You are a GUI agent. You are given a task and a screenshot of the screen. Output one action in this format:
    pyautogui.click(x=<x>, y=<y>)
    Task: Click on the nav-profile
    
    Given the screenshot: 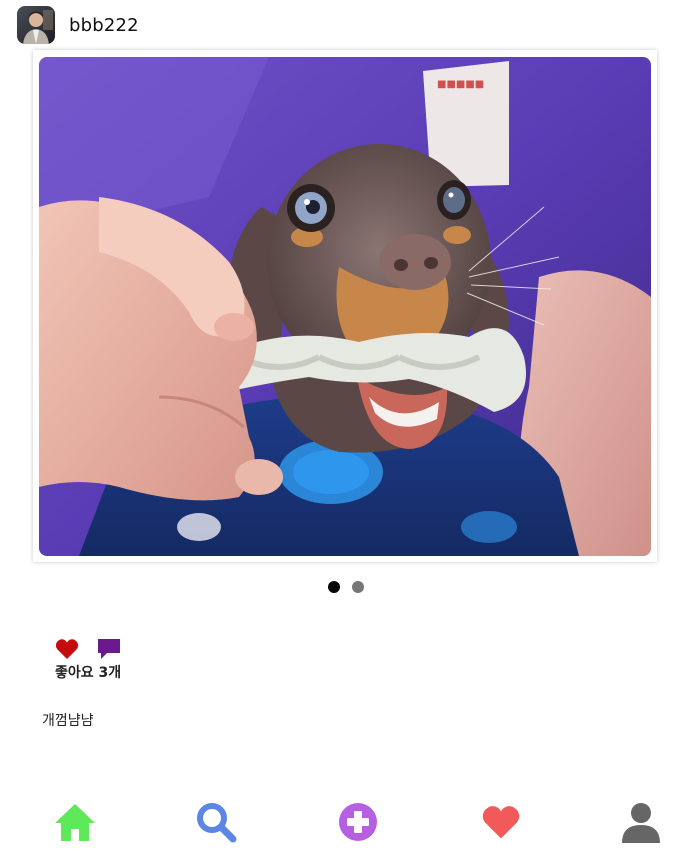 What is the action you would take?
    pyautogui.click(x=641, y=822)
    